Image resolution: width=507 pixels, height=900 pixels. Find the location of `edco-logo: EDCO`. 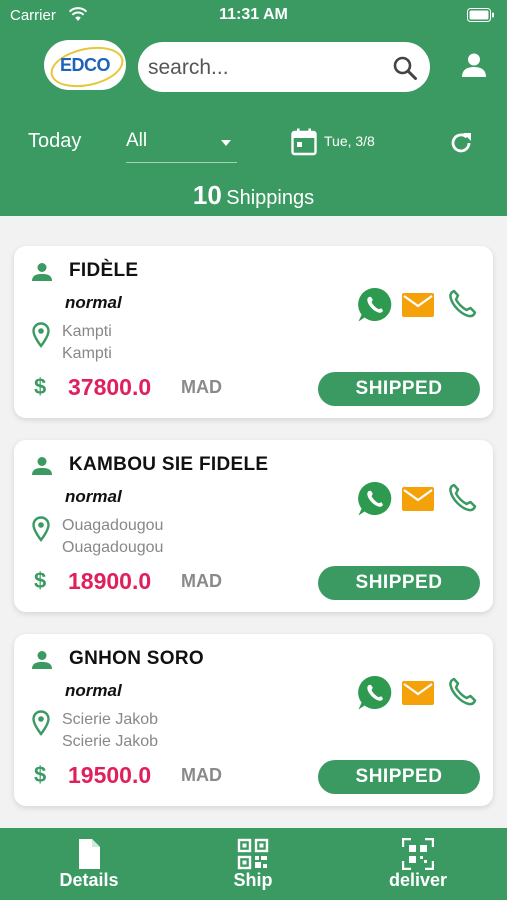

edco-logo: EDCO is located at coordinates (85, 65).